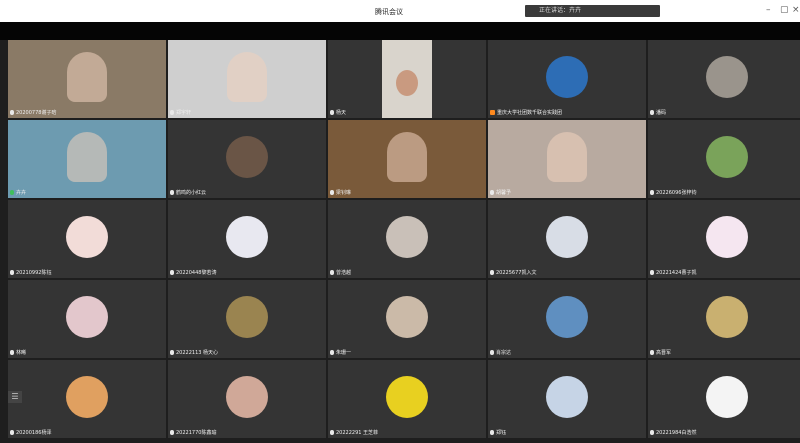 Image resolution: width=800 pixels, height=443 pixels. I want to click on participant-name: 20221424曹子凯, so click(676, 273).